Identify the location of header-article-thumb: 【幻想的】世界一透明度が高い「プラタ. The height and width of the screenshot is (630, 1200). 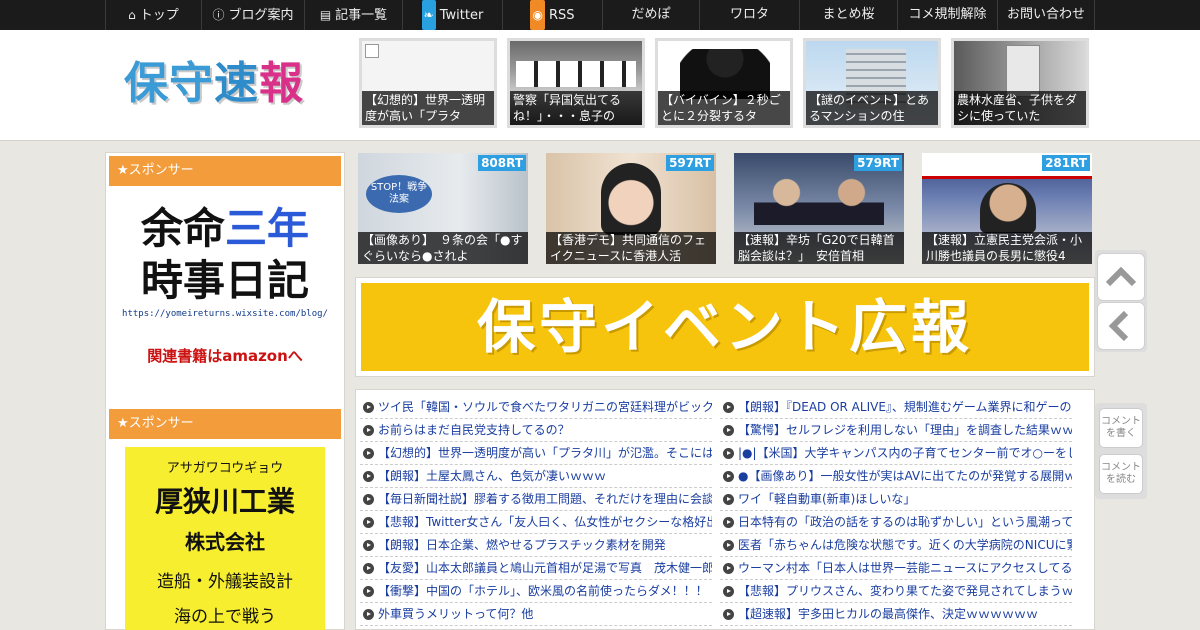
(428, 83).